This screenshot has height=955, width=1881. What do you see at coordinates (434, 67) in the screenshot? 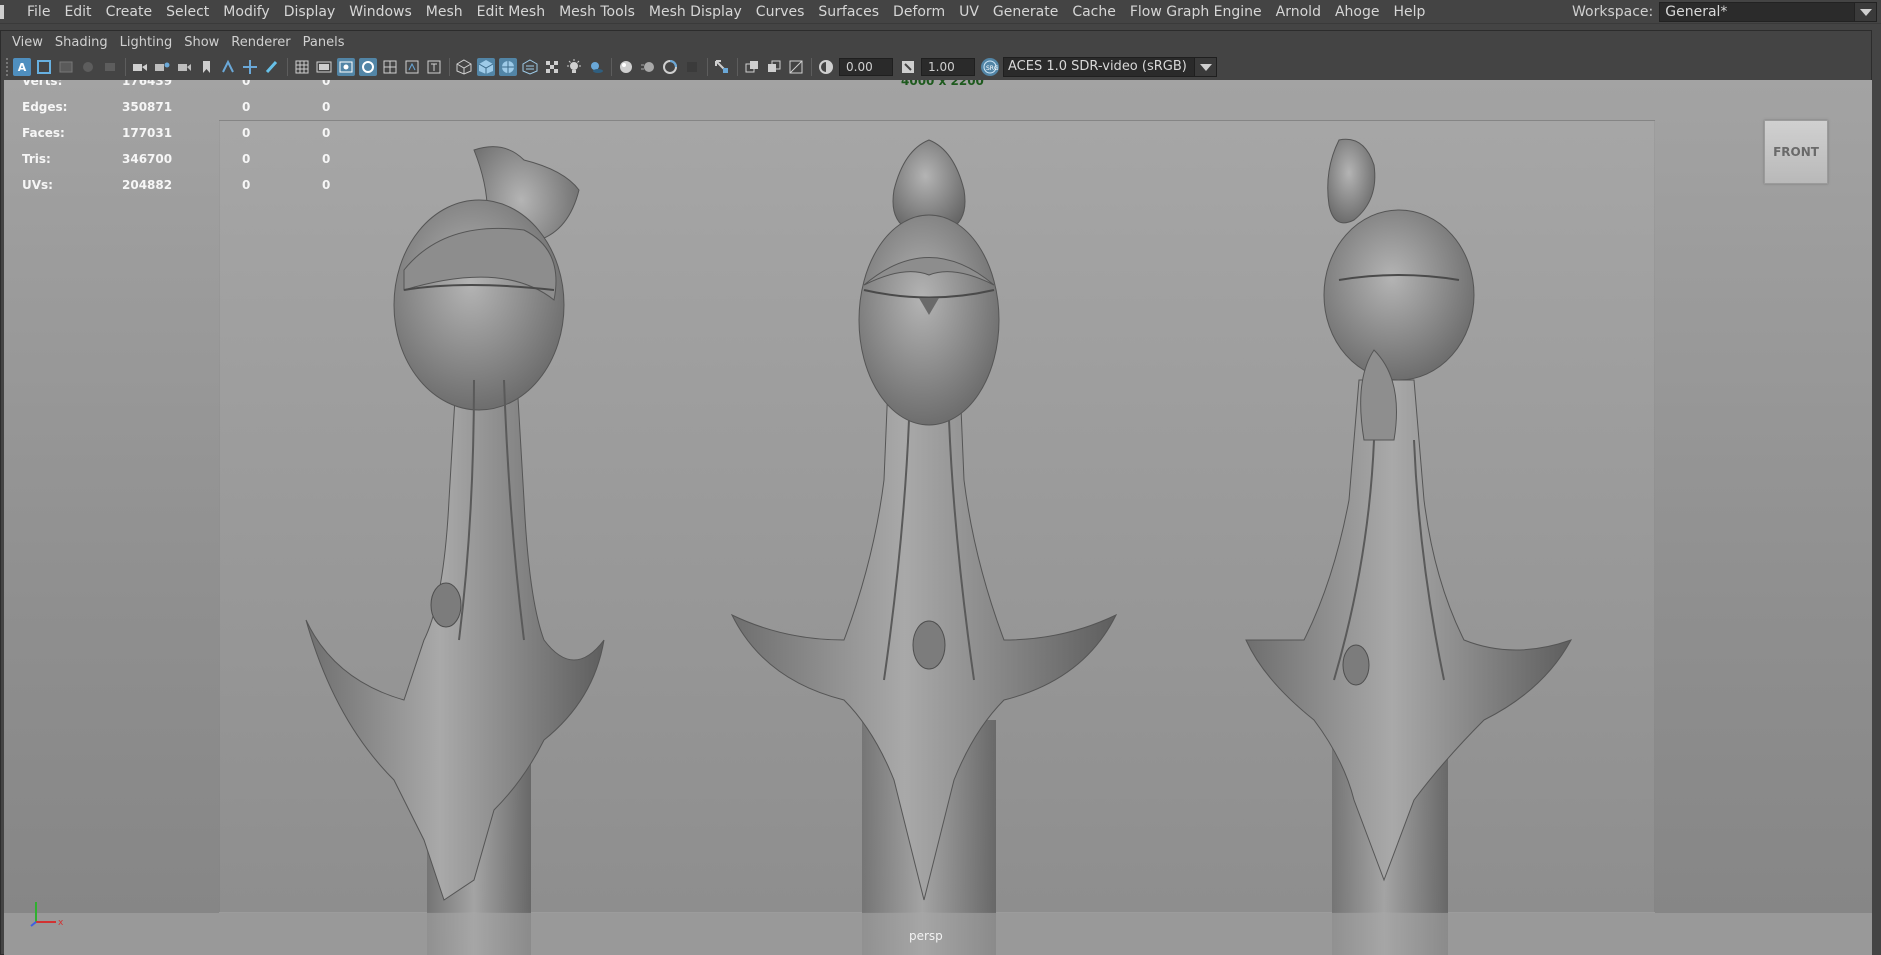
I see `safe-title-icon` at bounding box center [434, 67].